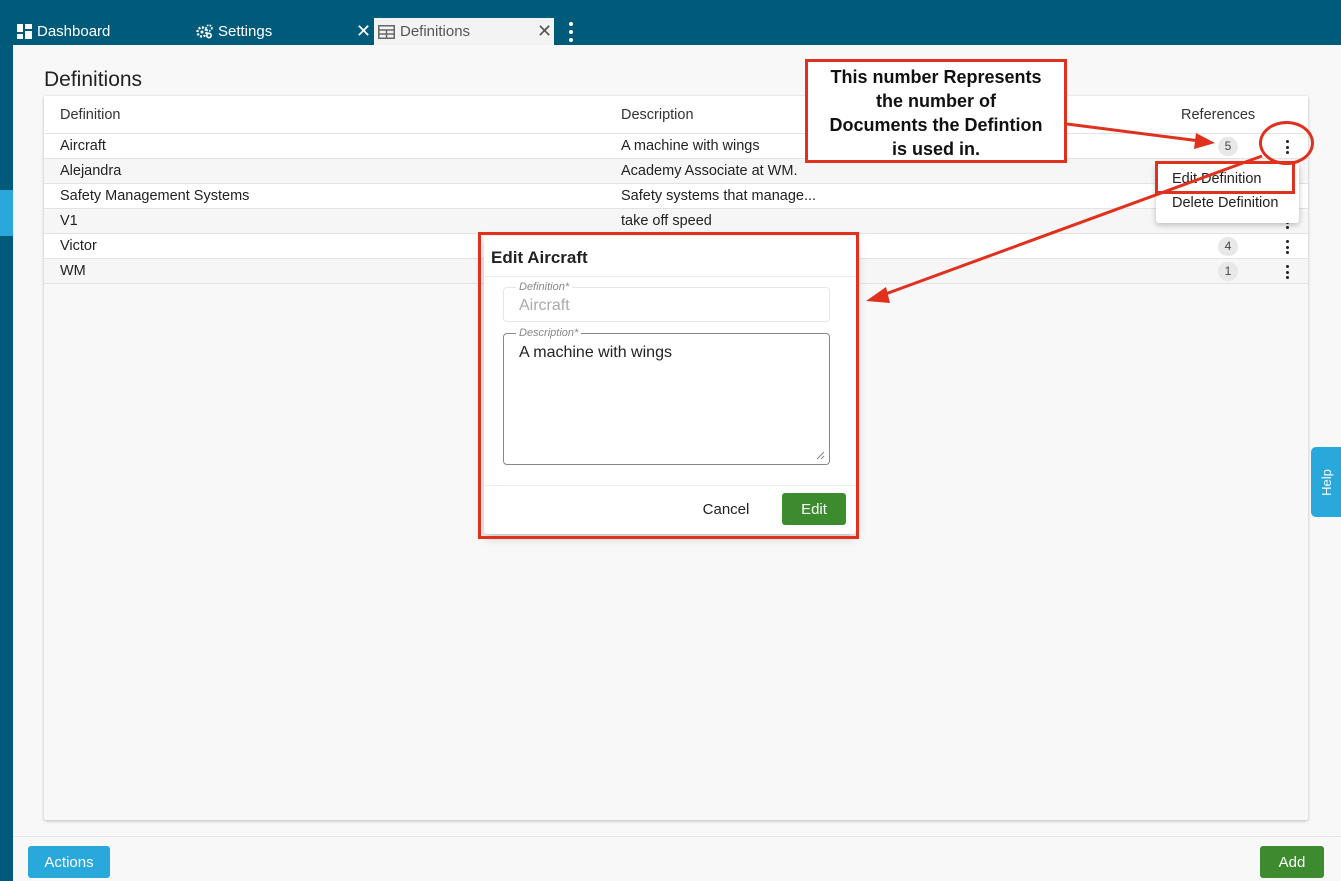 The height and width of the screenshot is (881, 1341). What do you see at coordinates (245, 31) in the screenshot?
I see `tab-settings-label: Settings` at bounding box center [245, 31].